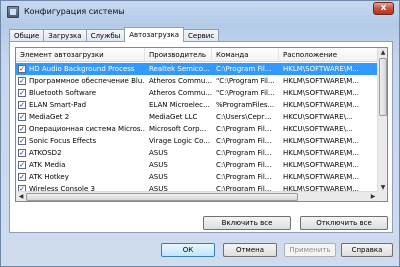 The image size is (400, 267). Describe the element at coordinates (21, 196) in the screenshot. I see `scroll-left-icon: ◀` at that location.